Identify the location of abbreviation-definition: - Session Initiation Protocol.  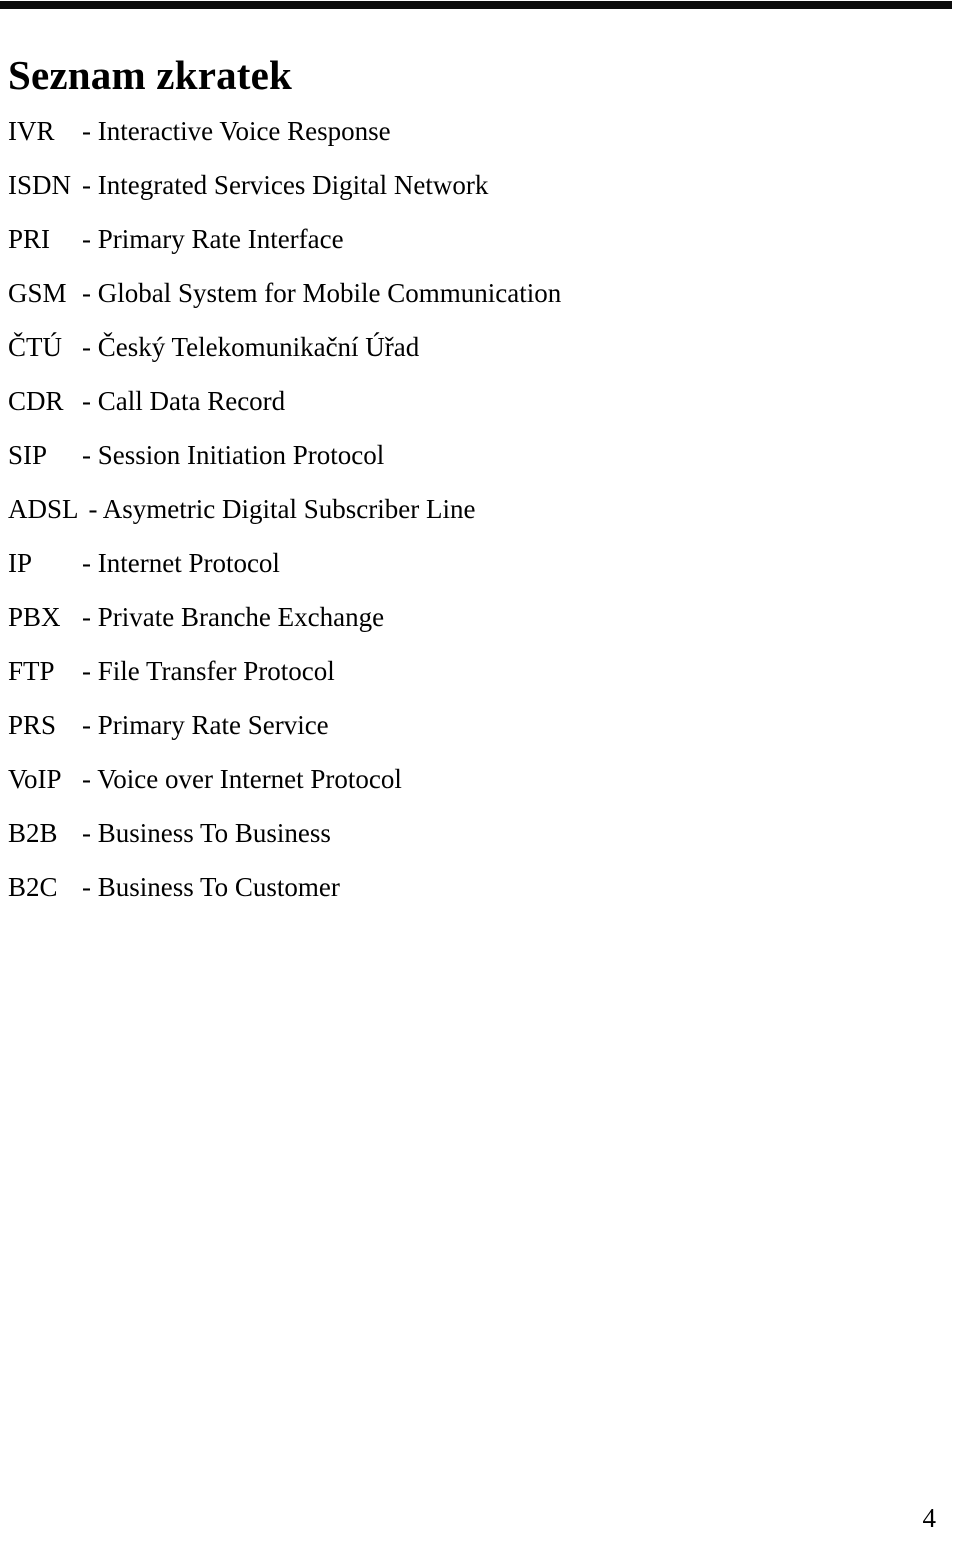
(233, 455).